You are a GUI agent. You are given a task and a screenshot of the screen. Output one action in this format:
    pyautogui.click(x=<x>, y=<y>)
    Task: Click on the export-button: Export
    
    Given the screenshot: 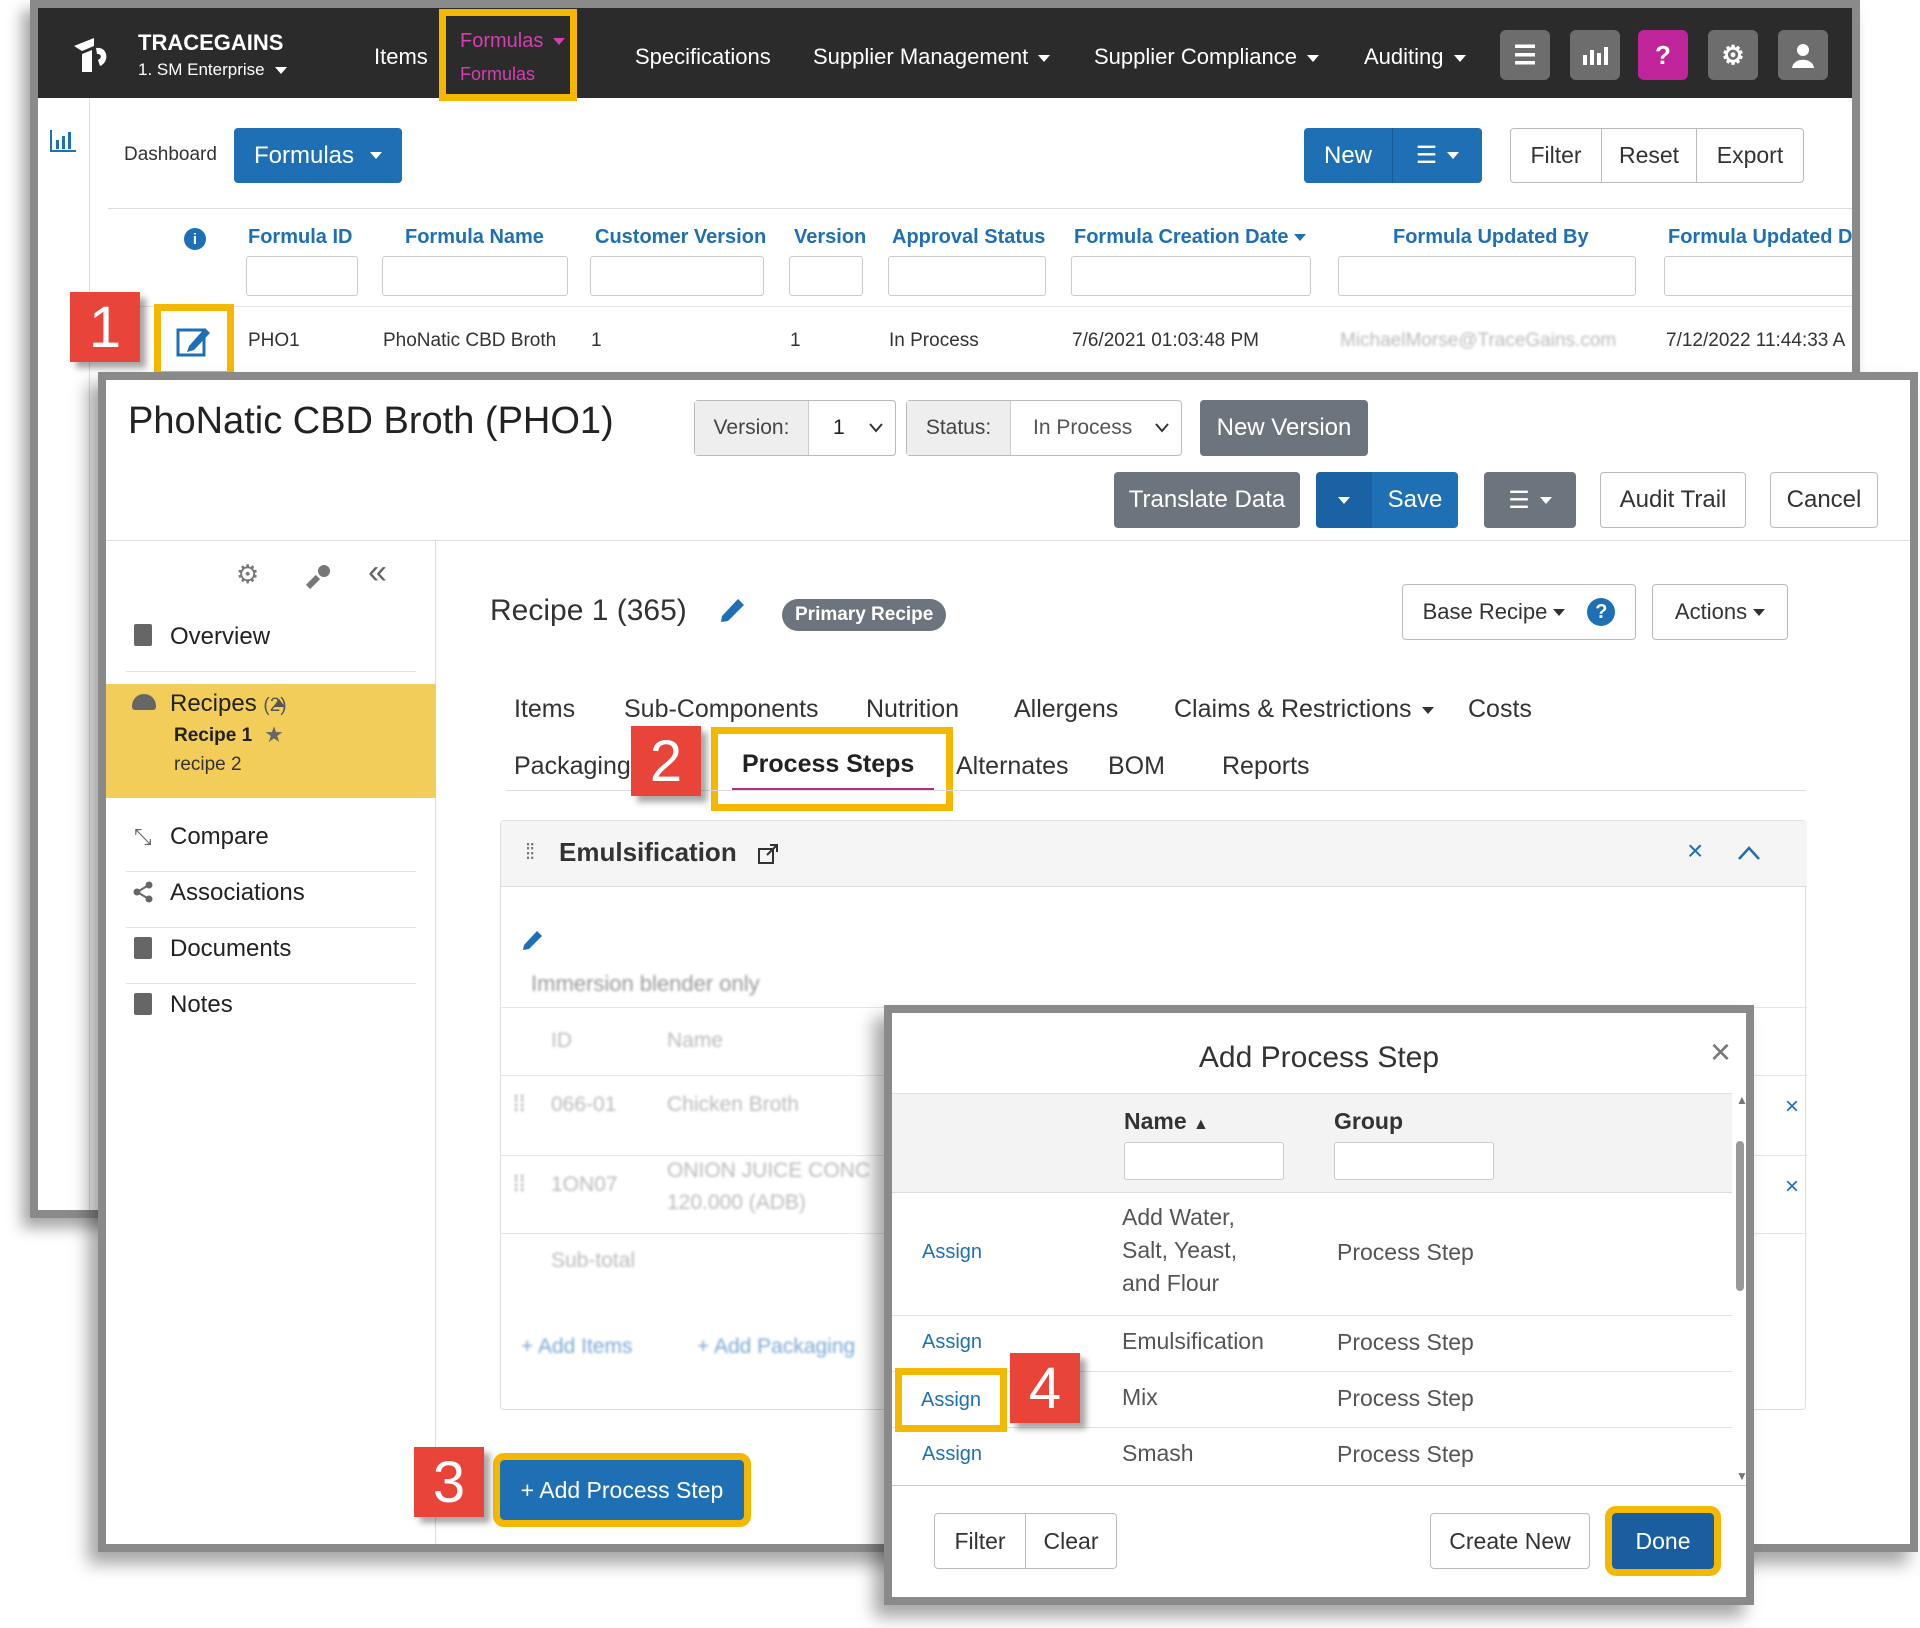 What is the action you would take?
    pyautogui.click(x=1750, y=155)
    